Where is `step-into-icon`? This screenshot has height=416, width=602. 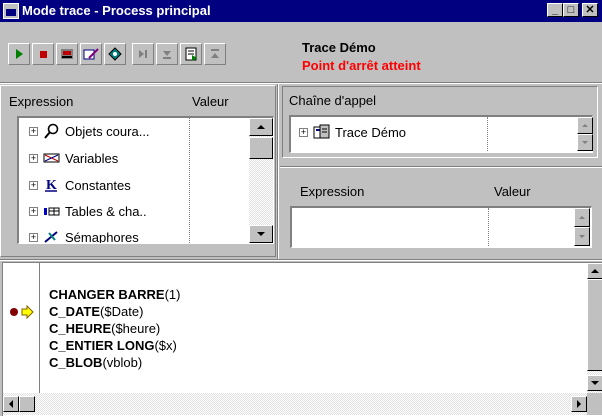
step-into-icon is located at coordinates (67, 54).